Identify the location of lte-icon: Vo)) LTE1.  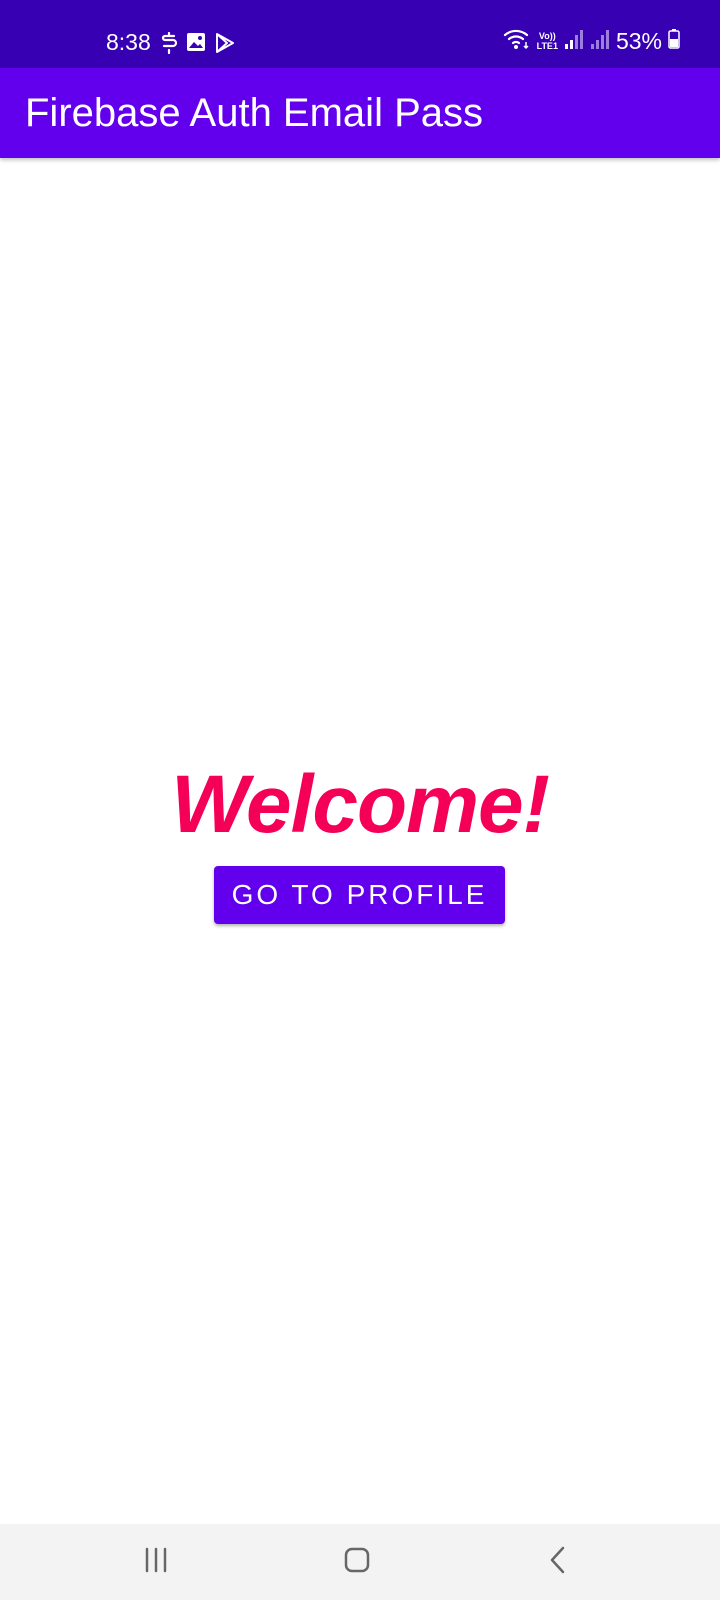
(547, 41).